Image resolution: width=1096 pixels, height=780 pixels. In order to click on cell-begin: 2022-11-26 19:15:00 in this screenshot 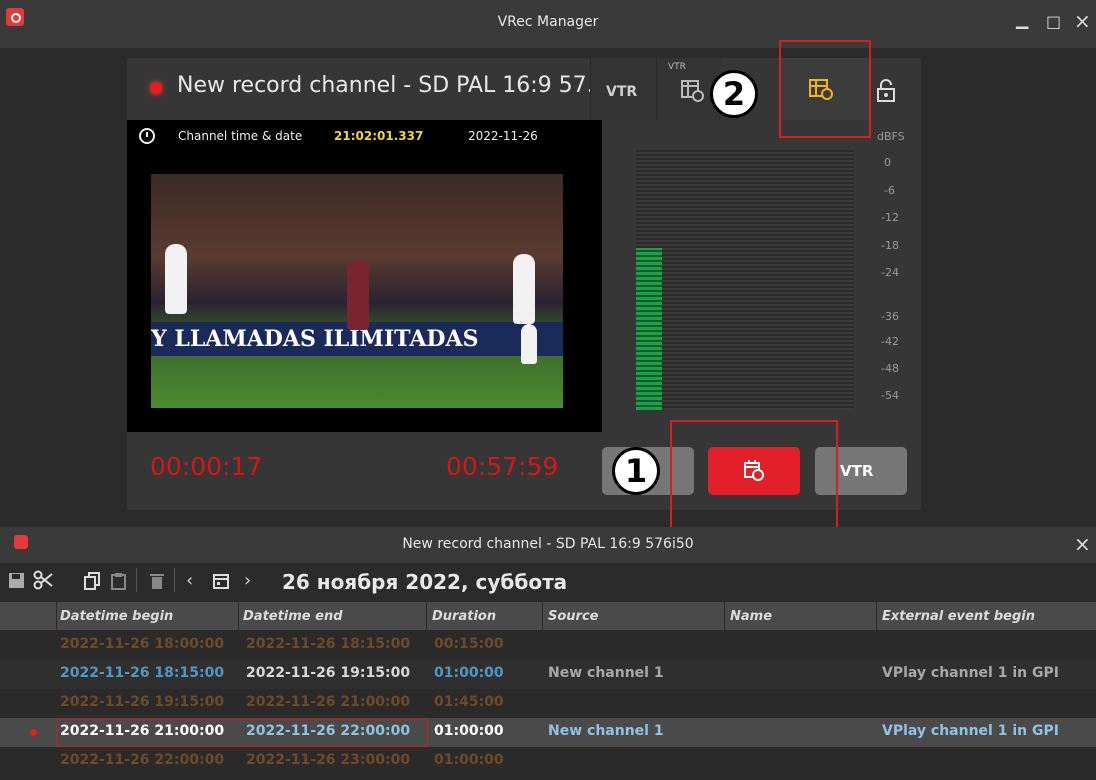, I will do `click(142, 702)`.